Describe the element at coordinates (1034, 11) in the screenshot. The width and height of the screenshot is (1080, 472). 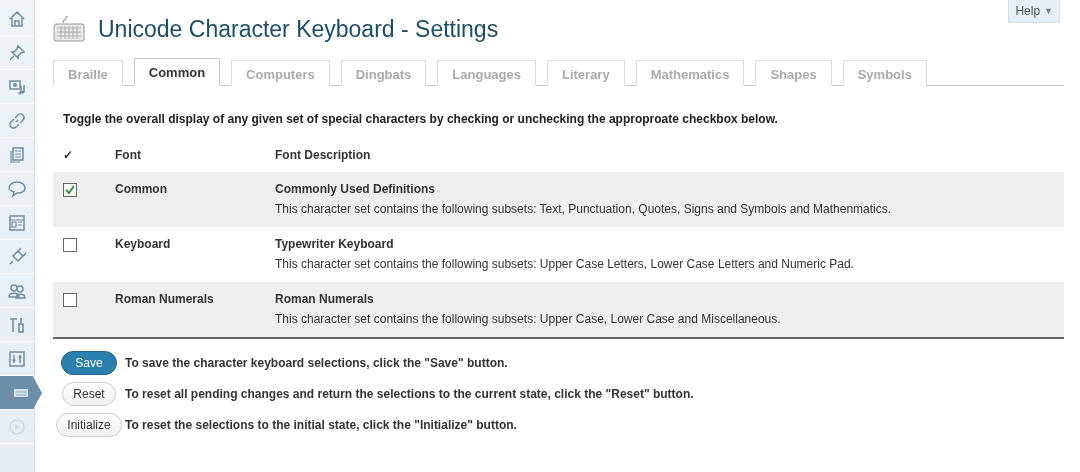
I see `help-button: Help ▼` at that location.